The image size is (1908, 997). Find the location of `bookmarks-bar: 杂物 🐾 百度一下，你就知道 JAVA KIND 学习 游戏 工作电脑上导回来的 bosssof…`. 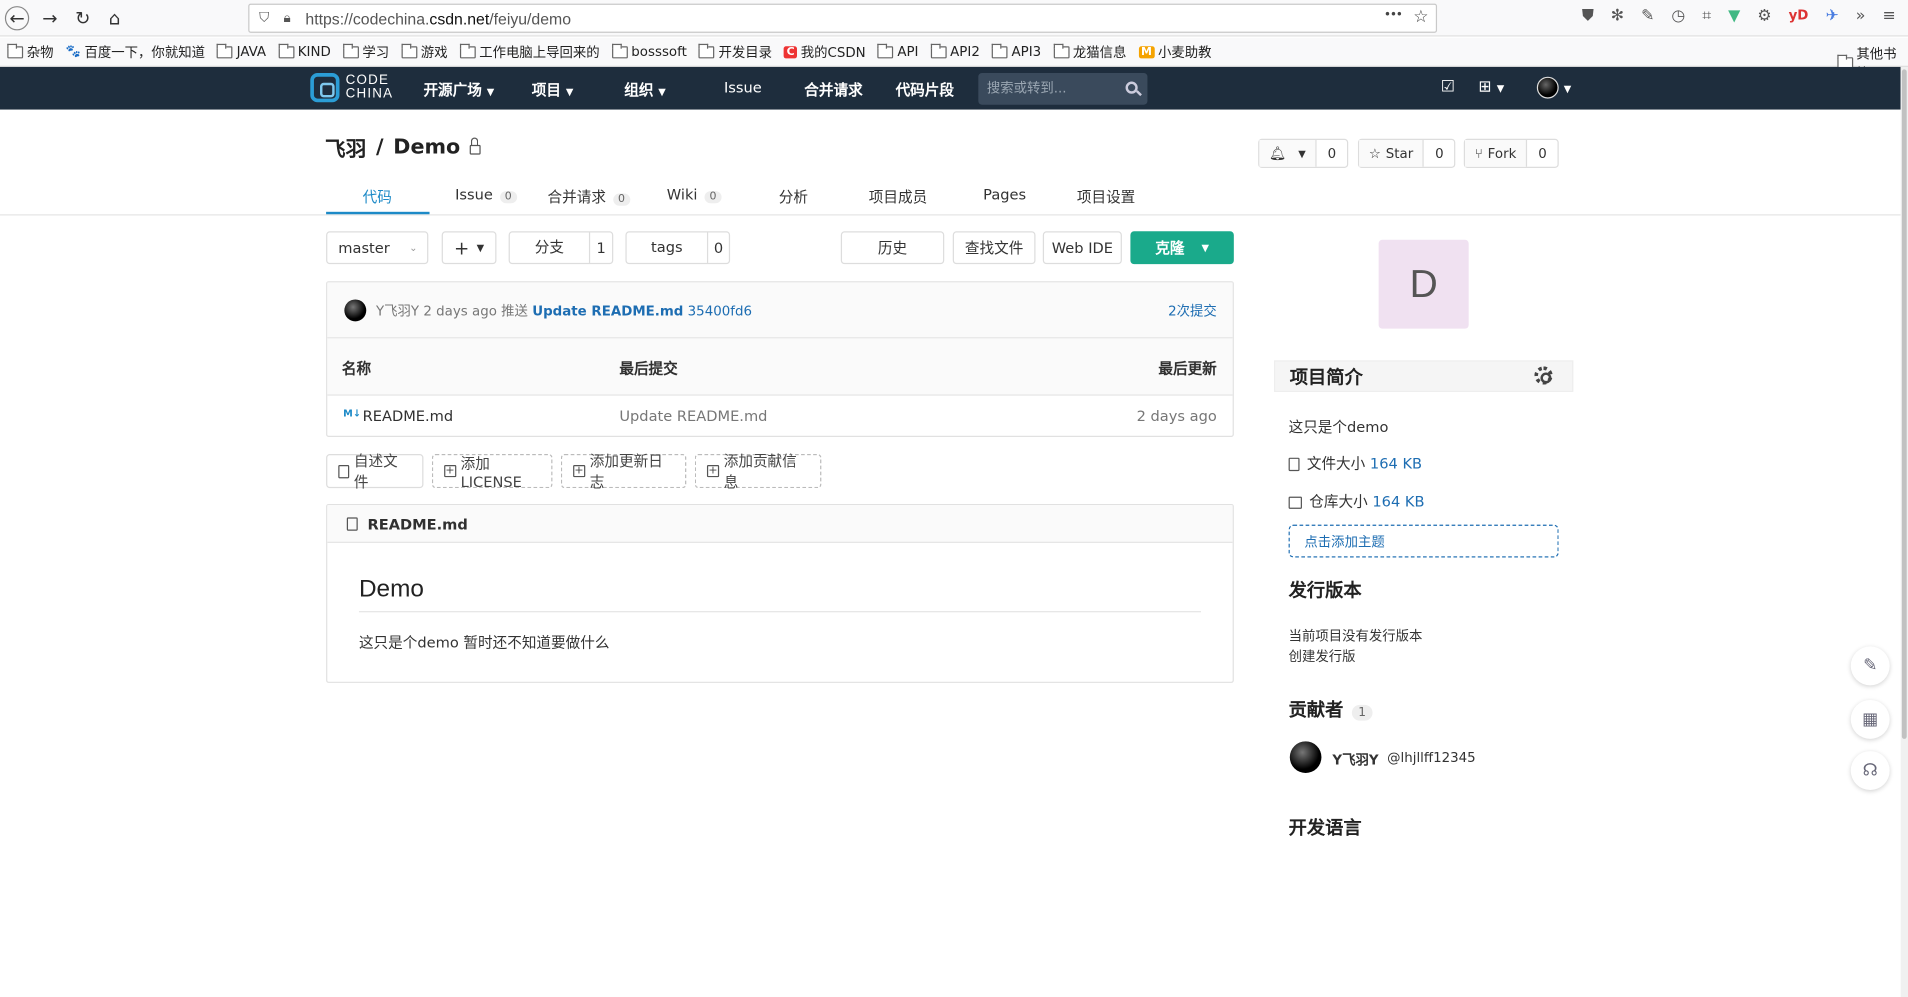

bookmarks-bar: 杂物 🐾 百度一下，你就知道 JAVA KIND 学习 游戏 工作电脑上导回来的 bosssof… is located at coordinates (954, 52).